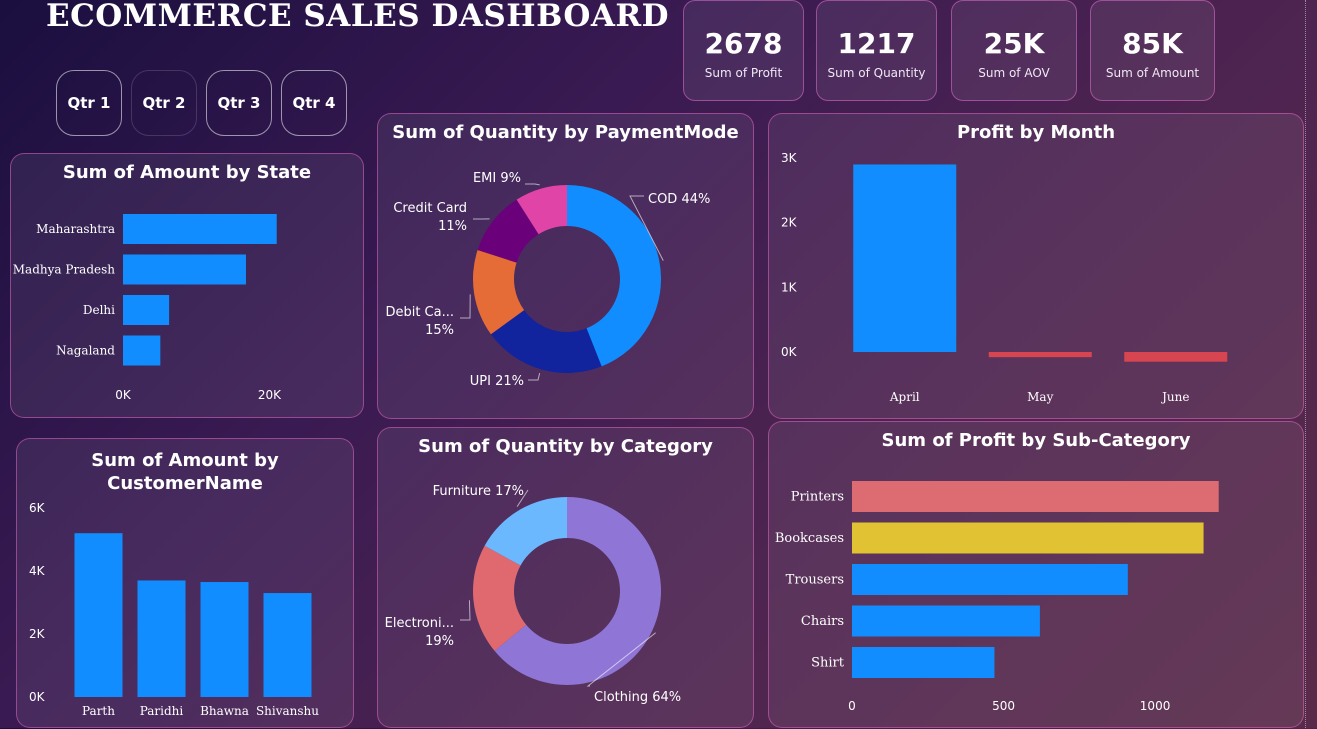 Image resolution: width=1317 pixels, height=729 pixels. Describe the element at coordinates (1174, 397) in the screenshot. I see `month-category-label: June` at that location.